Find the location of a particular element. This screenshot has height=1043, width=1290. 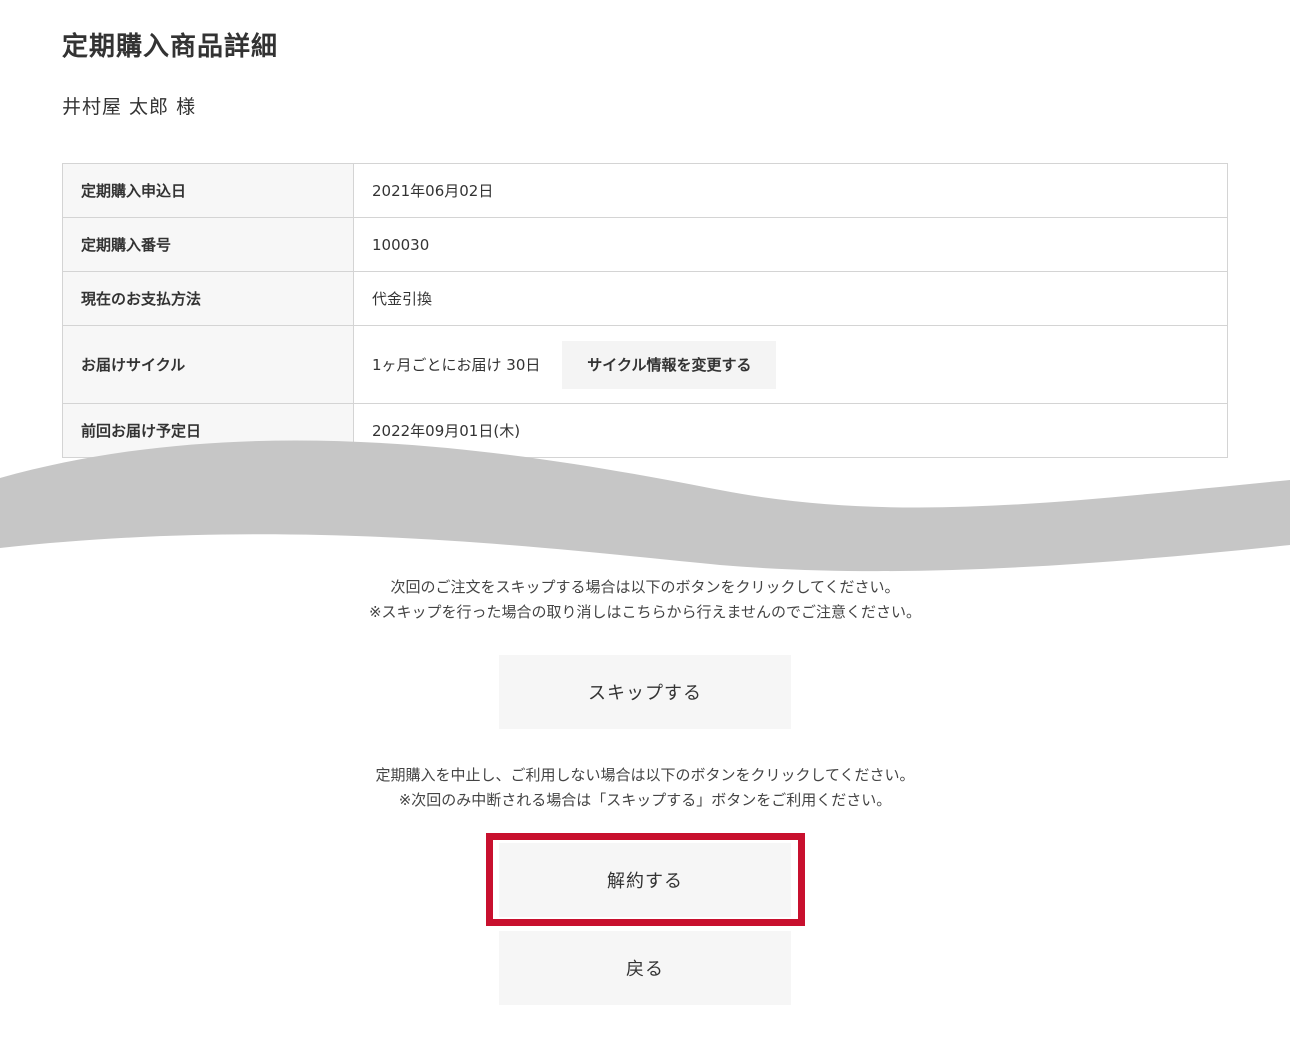

row-value-delivery-cycle: 1ヶ月ごとにお届け 30日 サイクル情報を変更する is located at coordinates (790, 364).